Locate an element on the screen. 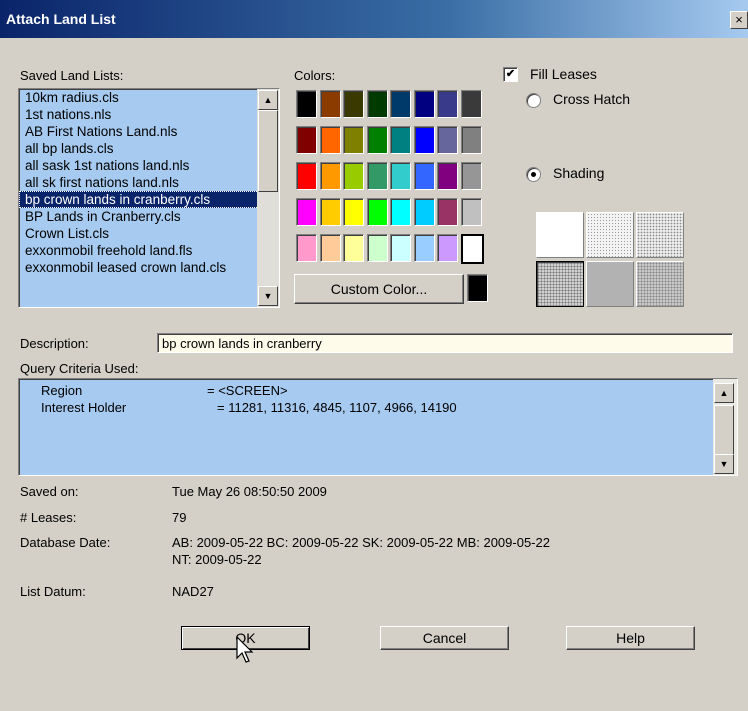 This screenshot has width=748, height=711. shading-pattern-solid is located at coordinates (560, 235).